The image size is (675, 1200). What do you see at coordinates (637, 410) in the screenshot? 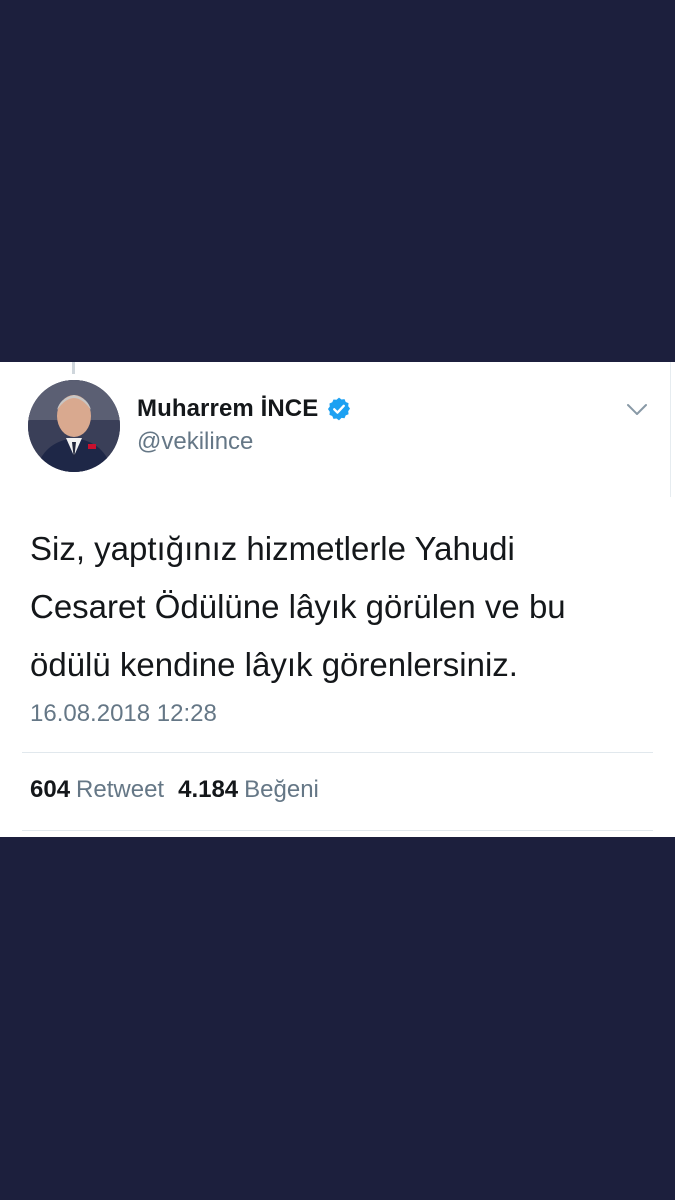
I see `chevron-down-icon` at bounding box center [637, 410].